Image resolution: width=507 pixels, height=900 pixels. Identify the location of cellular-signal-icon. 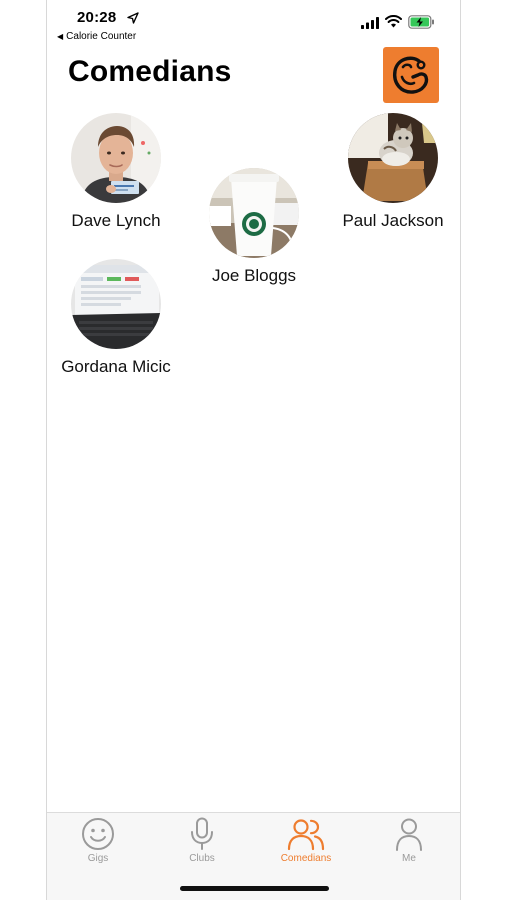
(370, 23).